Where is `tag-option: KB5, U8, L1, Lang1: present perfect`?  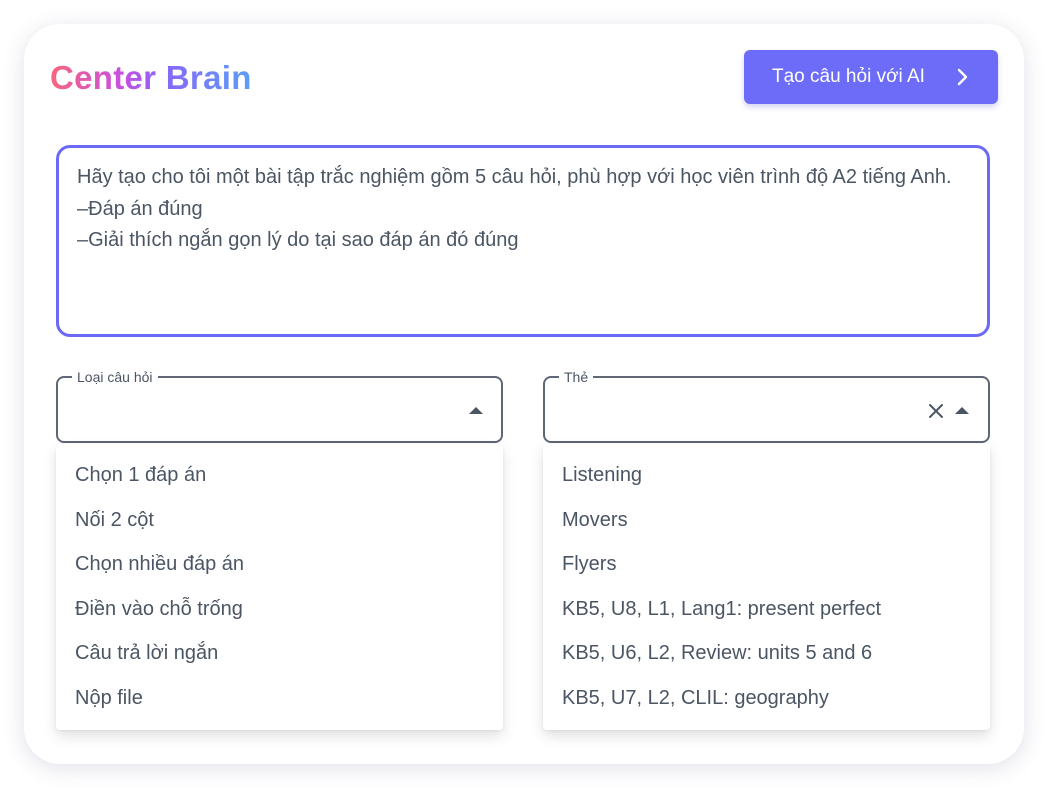
tag-option: KB5, U8, L1, Lang1: present perfect is located at coordinates (766, 609).